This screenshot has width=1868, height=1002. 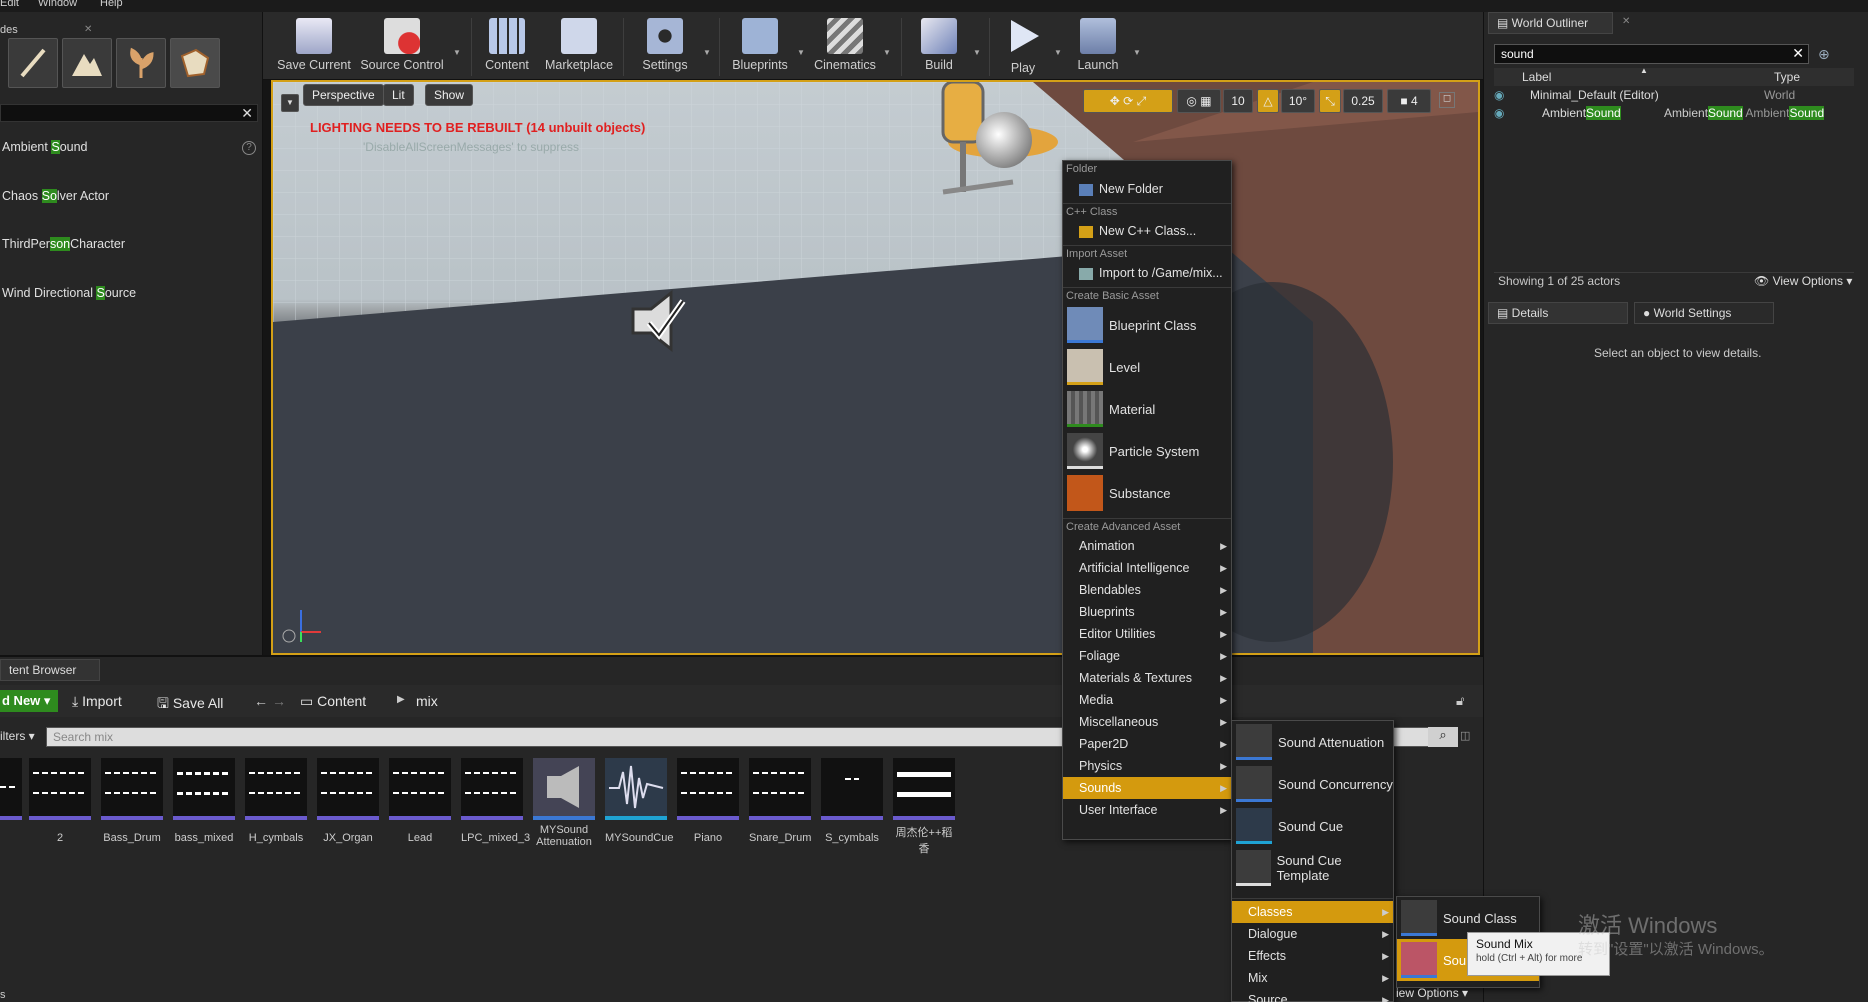 What do you see at coordinates (708, 801) in the screenshot?
I see `asset-tile: Piano` at bounding box center [708, 801].